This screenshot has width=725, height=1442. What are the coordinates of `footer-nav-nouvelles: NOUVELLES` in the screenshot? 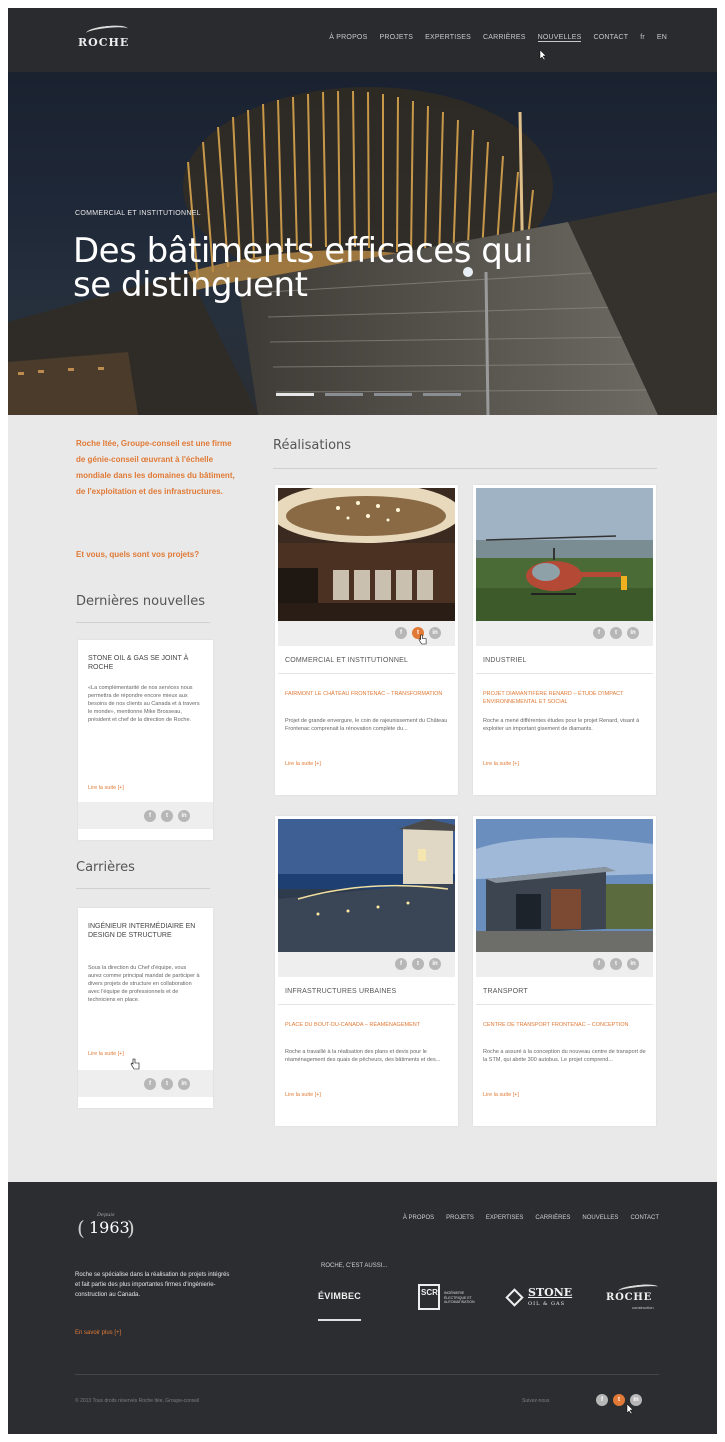 It's located at (600, 1218).